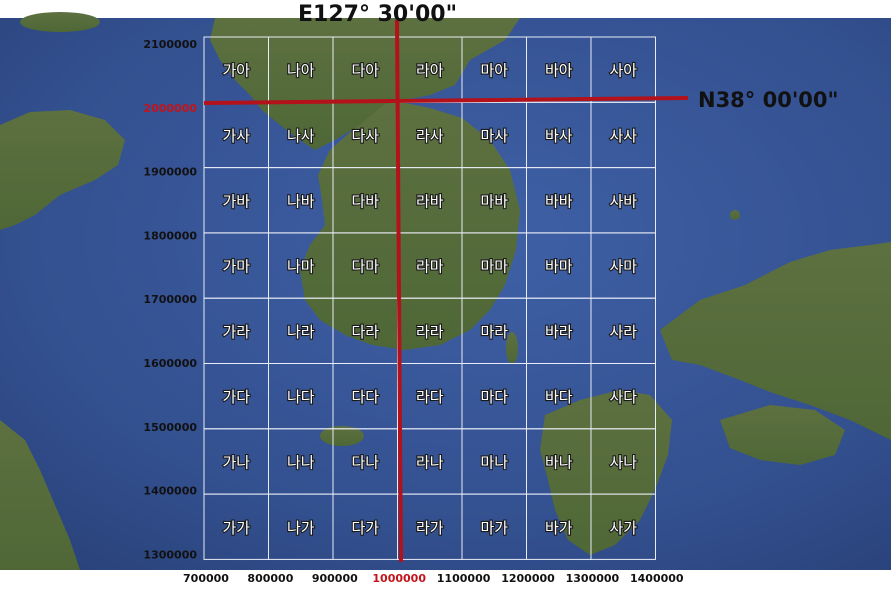 This screenshot has height=600, width=891. I want to click on x-tick-label: 1400000, so click(657, 578).